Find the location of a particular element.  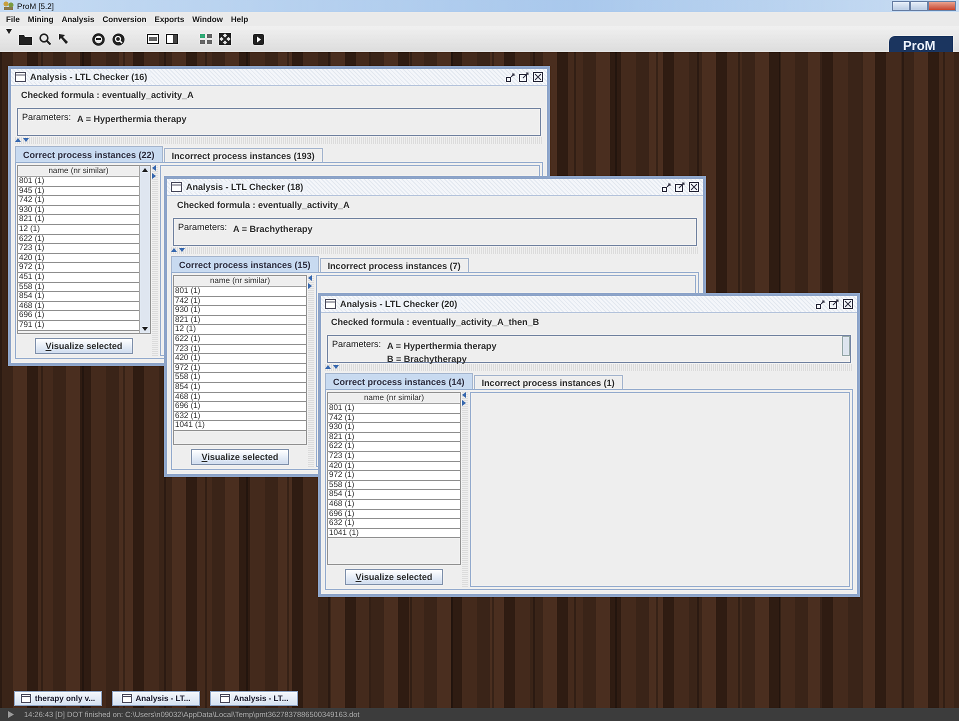

expand-arrow-icon is located at coordinates (11, 714).